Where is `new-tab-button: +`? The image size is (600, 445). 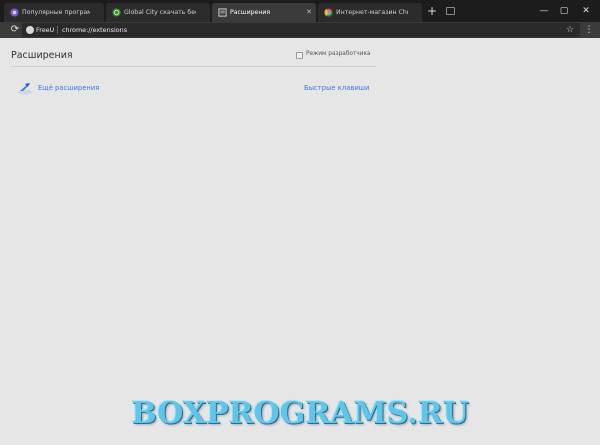
new-tab-button: + is located at coordinates (432, 11).